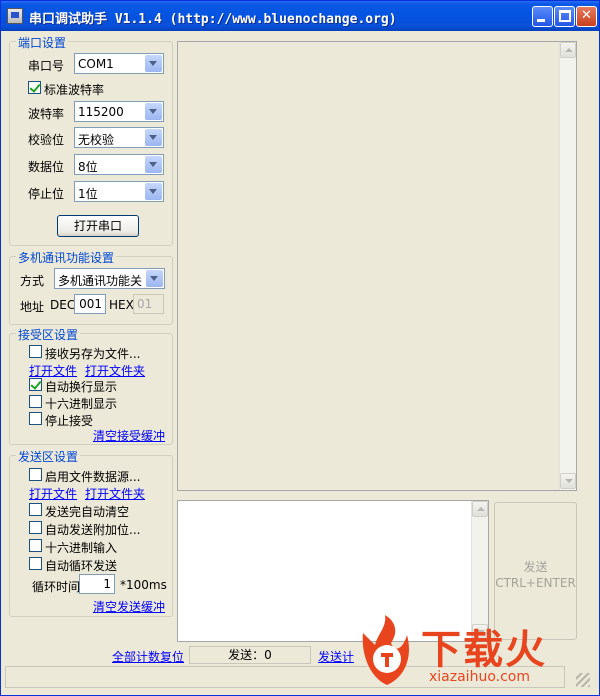 The width and height of the screenshot is (600, 696). Describe the element at coordinates (81, 387) in the screenshot. I see `auto-newline-label: 自动换行显示` at that location.